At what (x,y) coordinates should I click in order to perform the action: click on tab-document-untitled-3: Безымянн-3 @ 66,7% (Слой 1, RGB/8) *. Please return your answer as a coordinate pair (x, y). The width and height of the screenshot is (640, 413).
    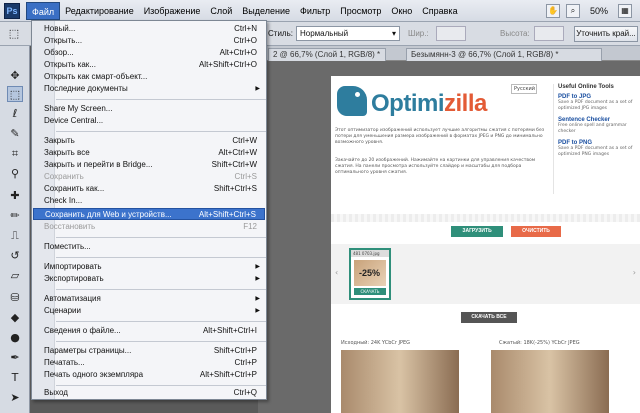
    Looking at the image, I should click on (504, 54).